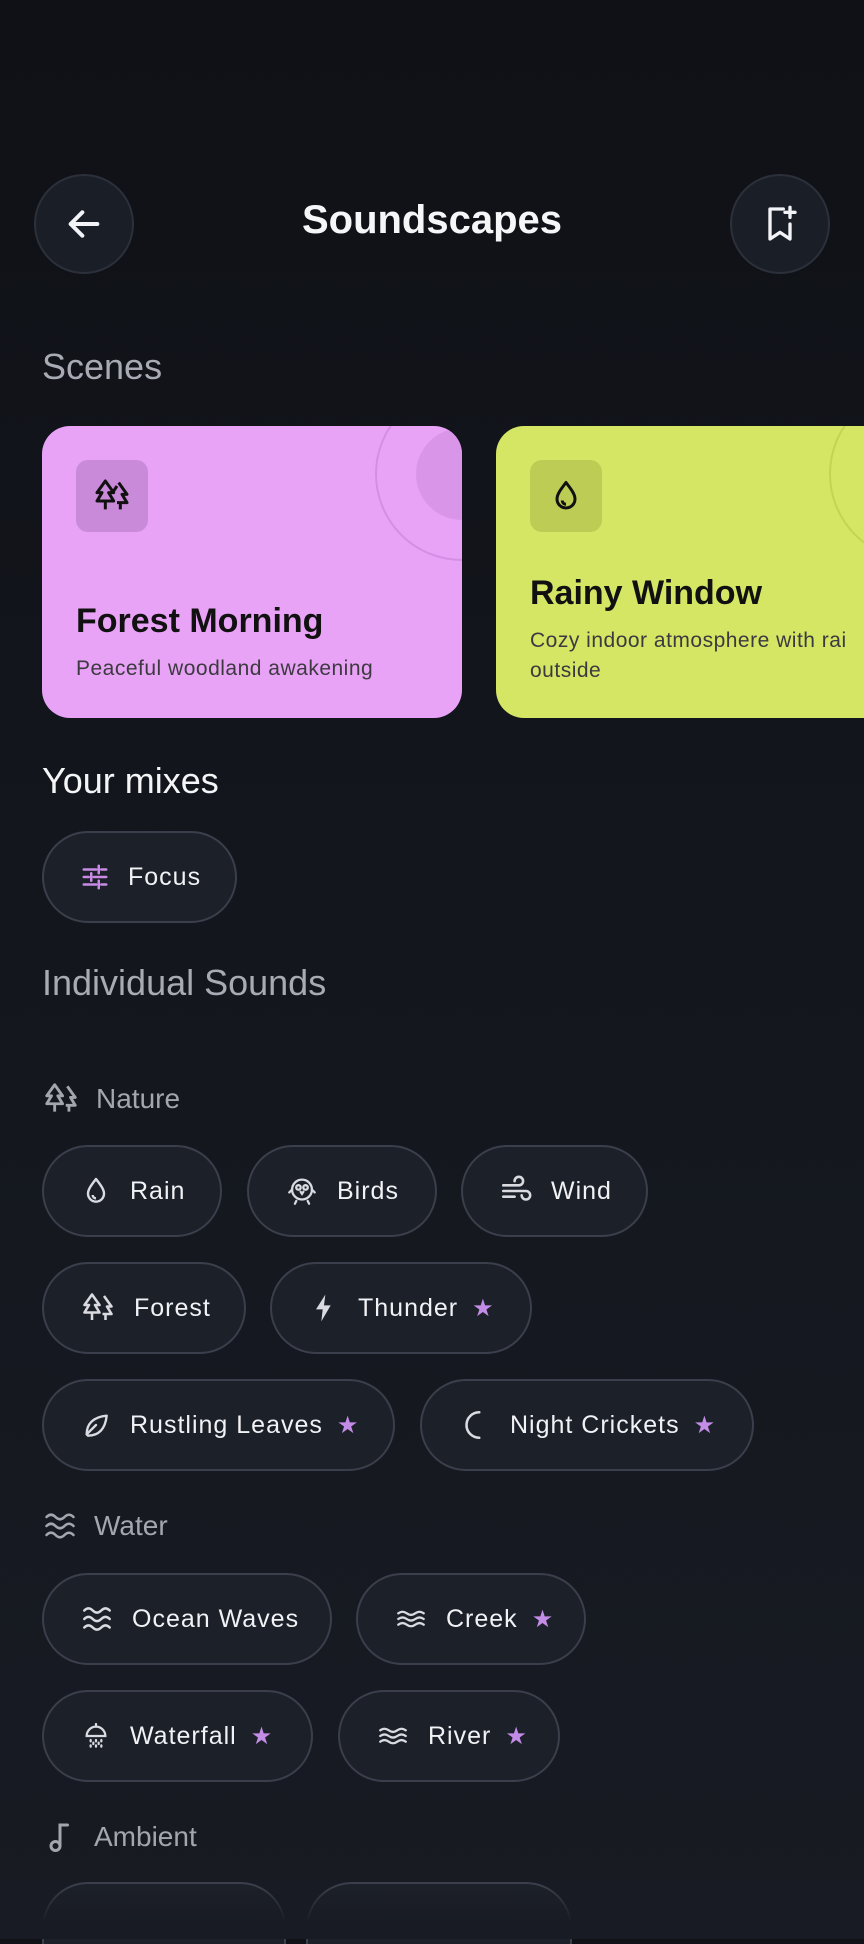 Image resolution: width=864 pixels, height=1944 pixels. I want to click on sound-chip-creek: Creek ★, so click(471, 1619).